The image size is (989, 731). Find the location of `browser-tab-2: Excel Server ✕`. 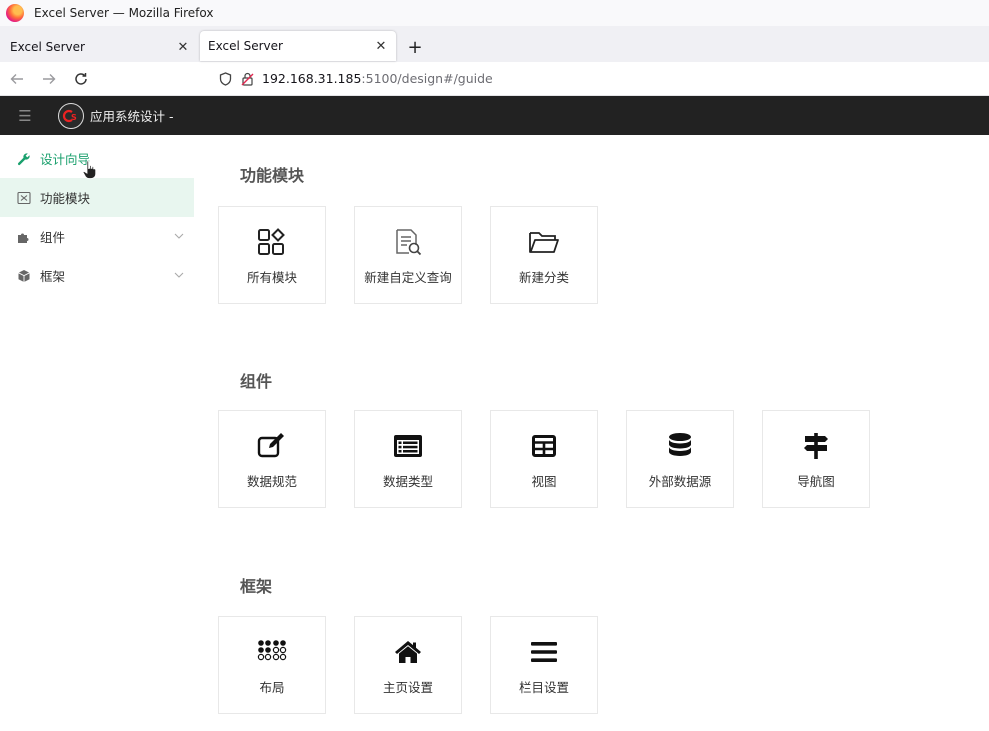

browser-tab-2: Excel Server ✕ is located at coordinates (298, 46).